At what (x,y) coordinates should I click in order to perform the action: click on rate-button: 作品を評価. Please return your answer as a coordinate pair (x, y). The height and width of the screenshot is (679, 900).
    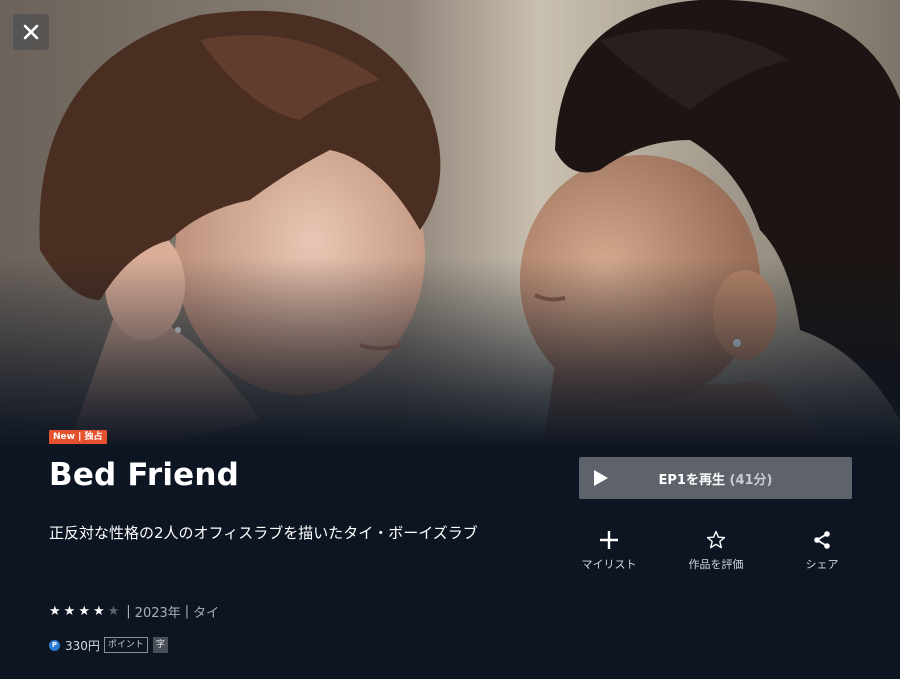
    Looking at the image, I should click on (716, 551).